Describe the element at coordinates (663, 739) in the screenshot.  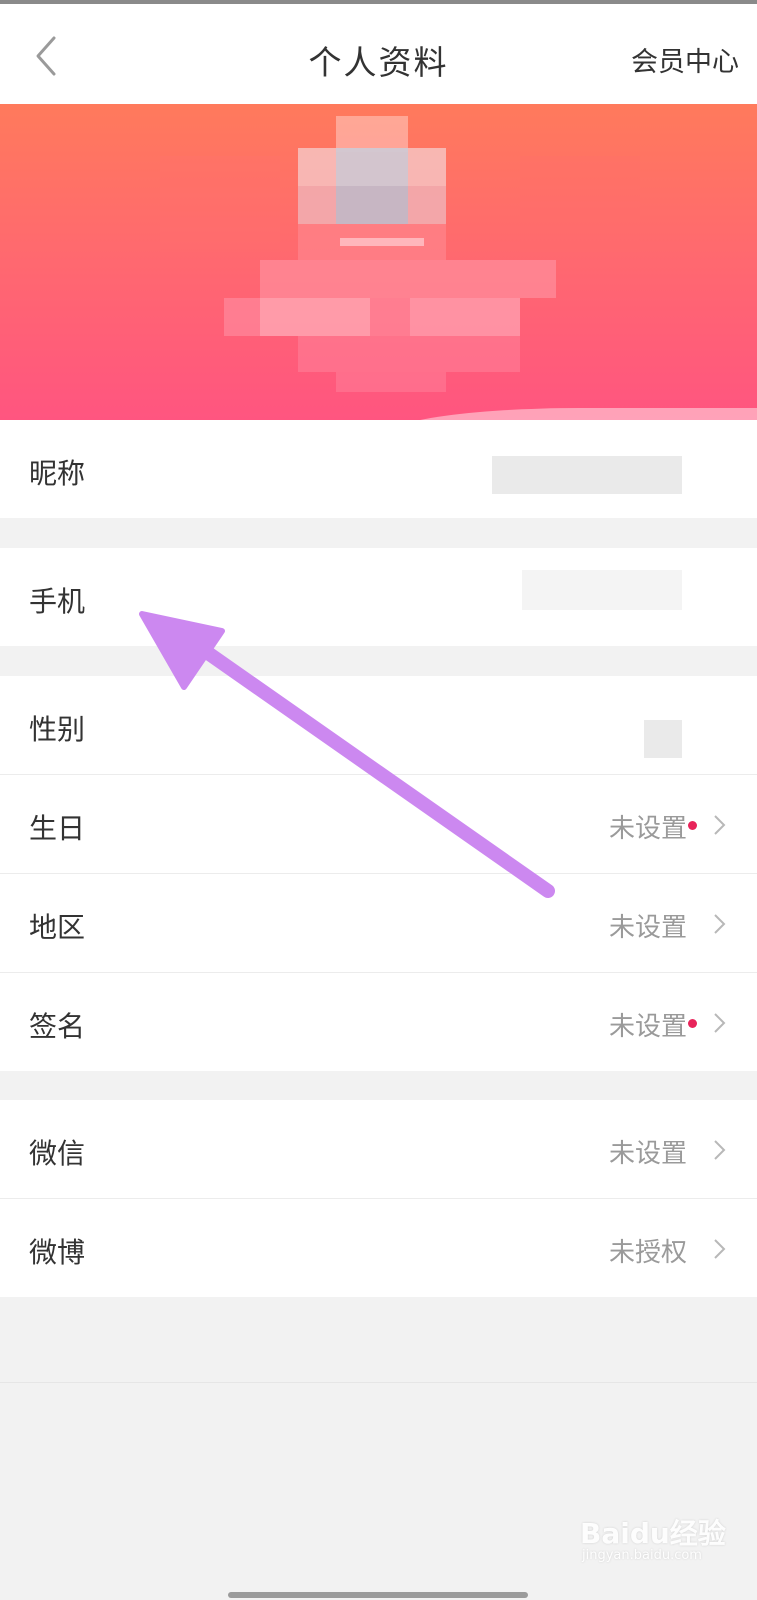
I see `gender-value-redacted` at that location.